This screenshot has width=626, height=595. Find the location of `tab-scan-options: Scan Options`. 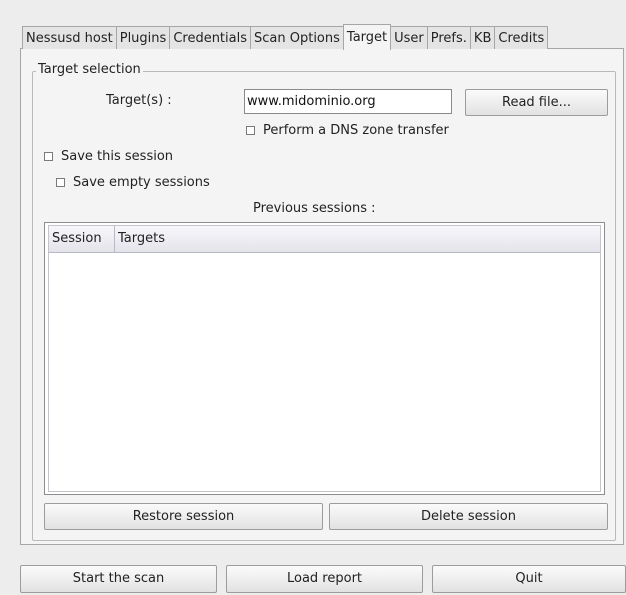

tab-scan-options: Scan Options is located at coordinates (297, 37).